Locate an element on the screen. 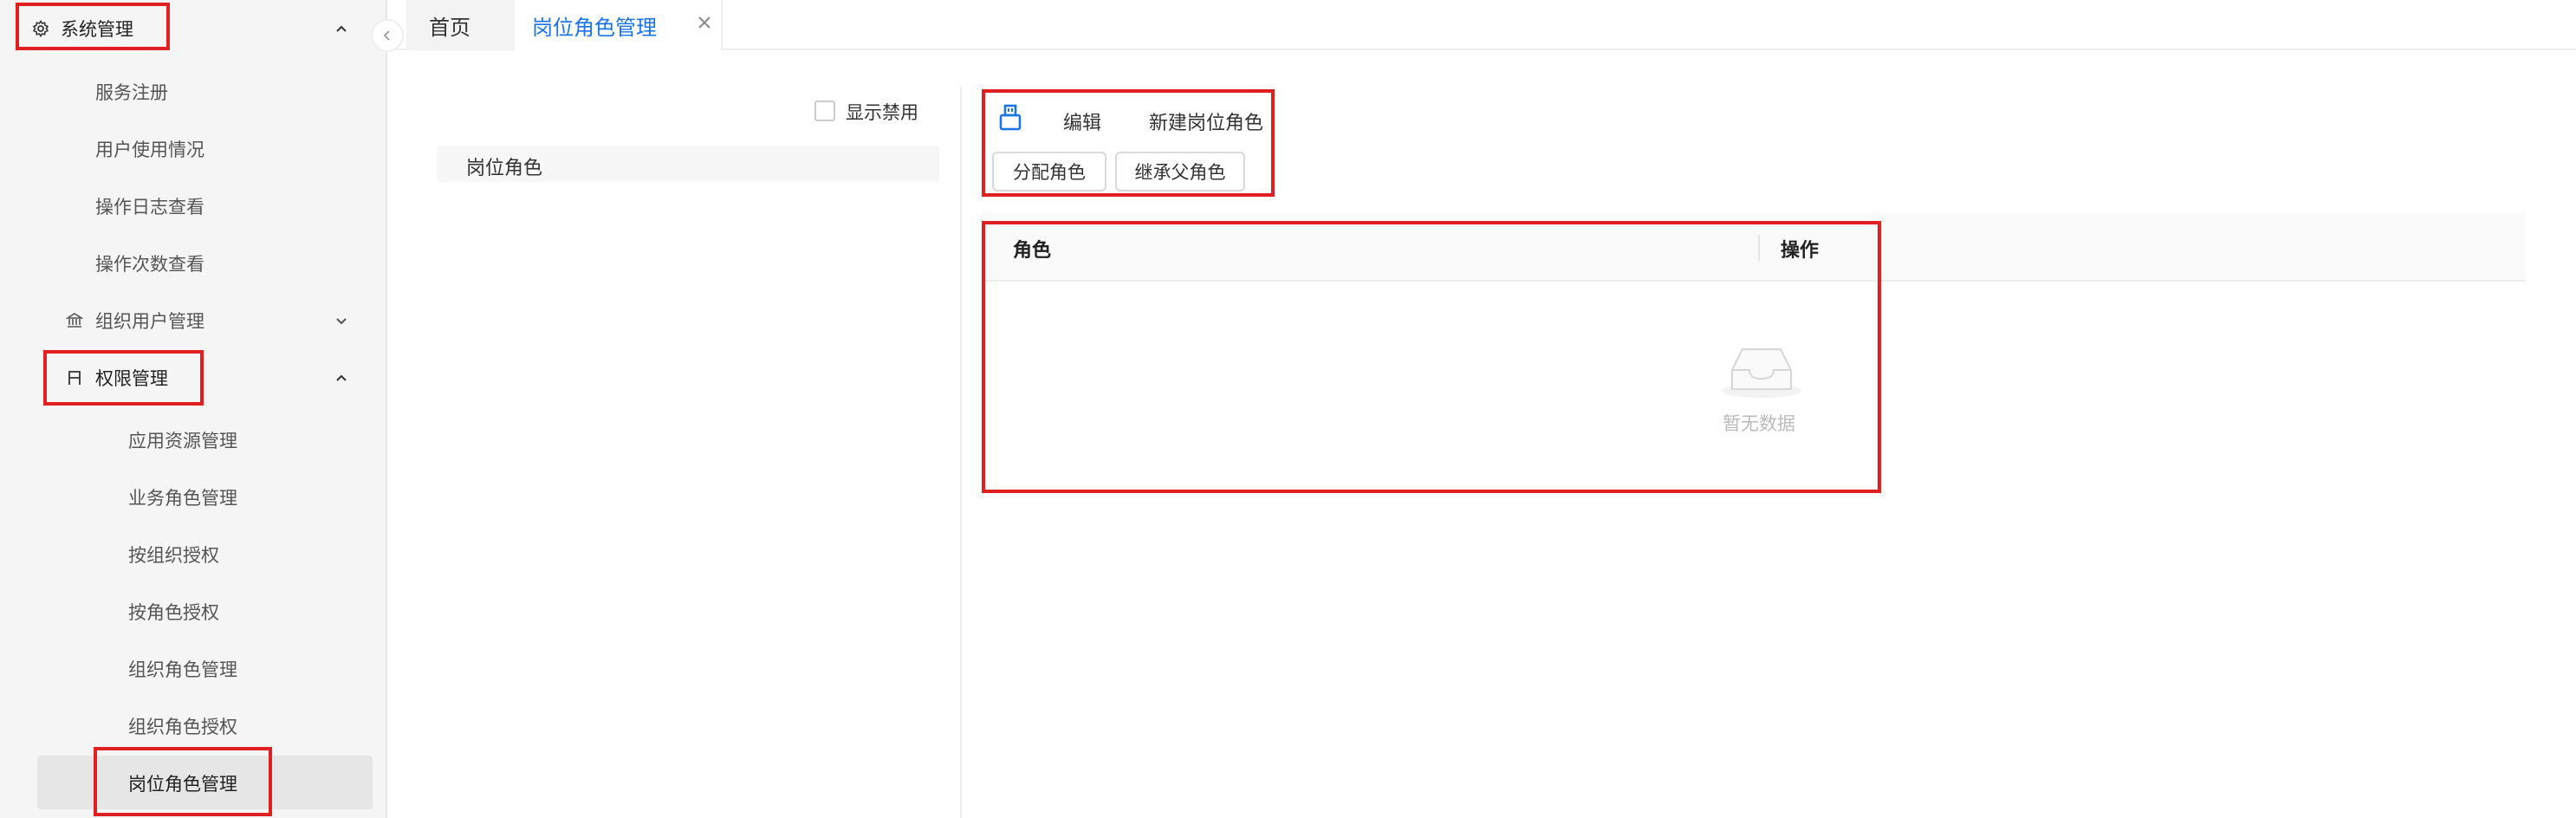 The image size is (2576, 818). sidebar-item-operation-log: 操作日志查看 is located at coordinates (193, 206).